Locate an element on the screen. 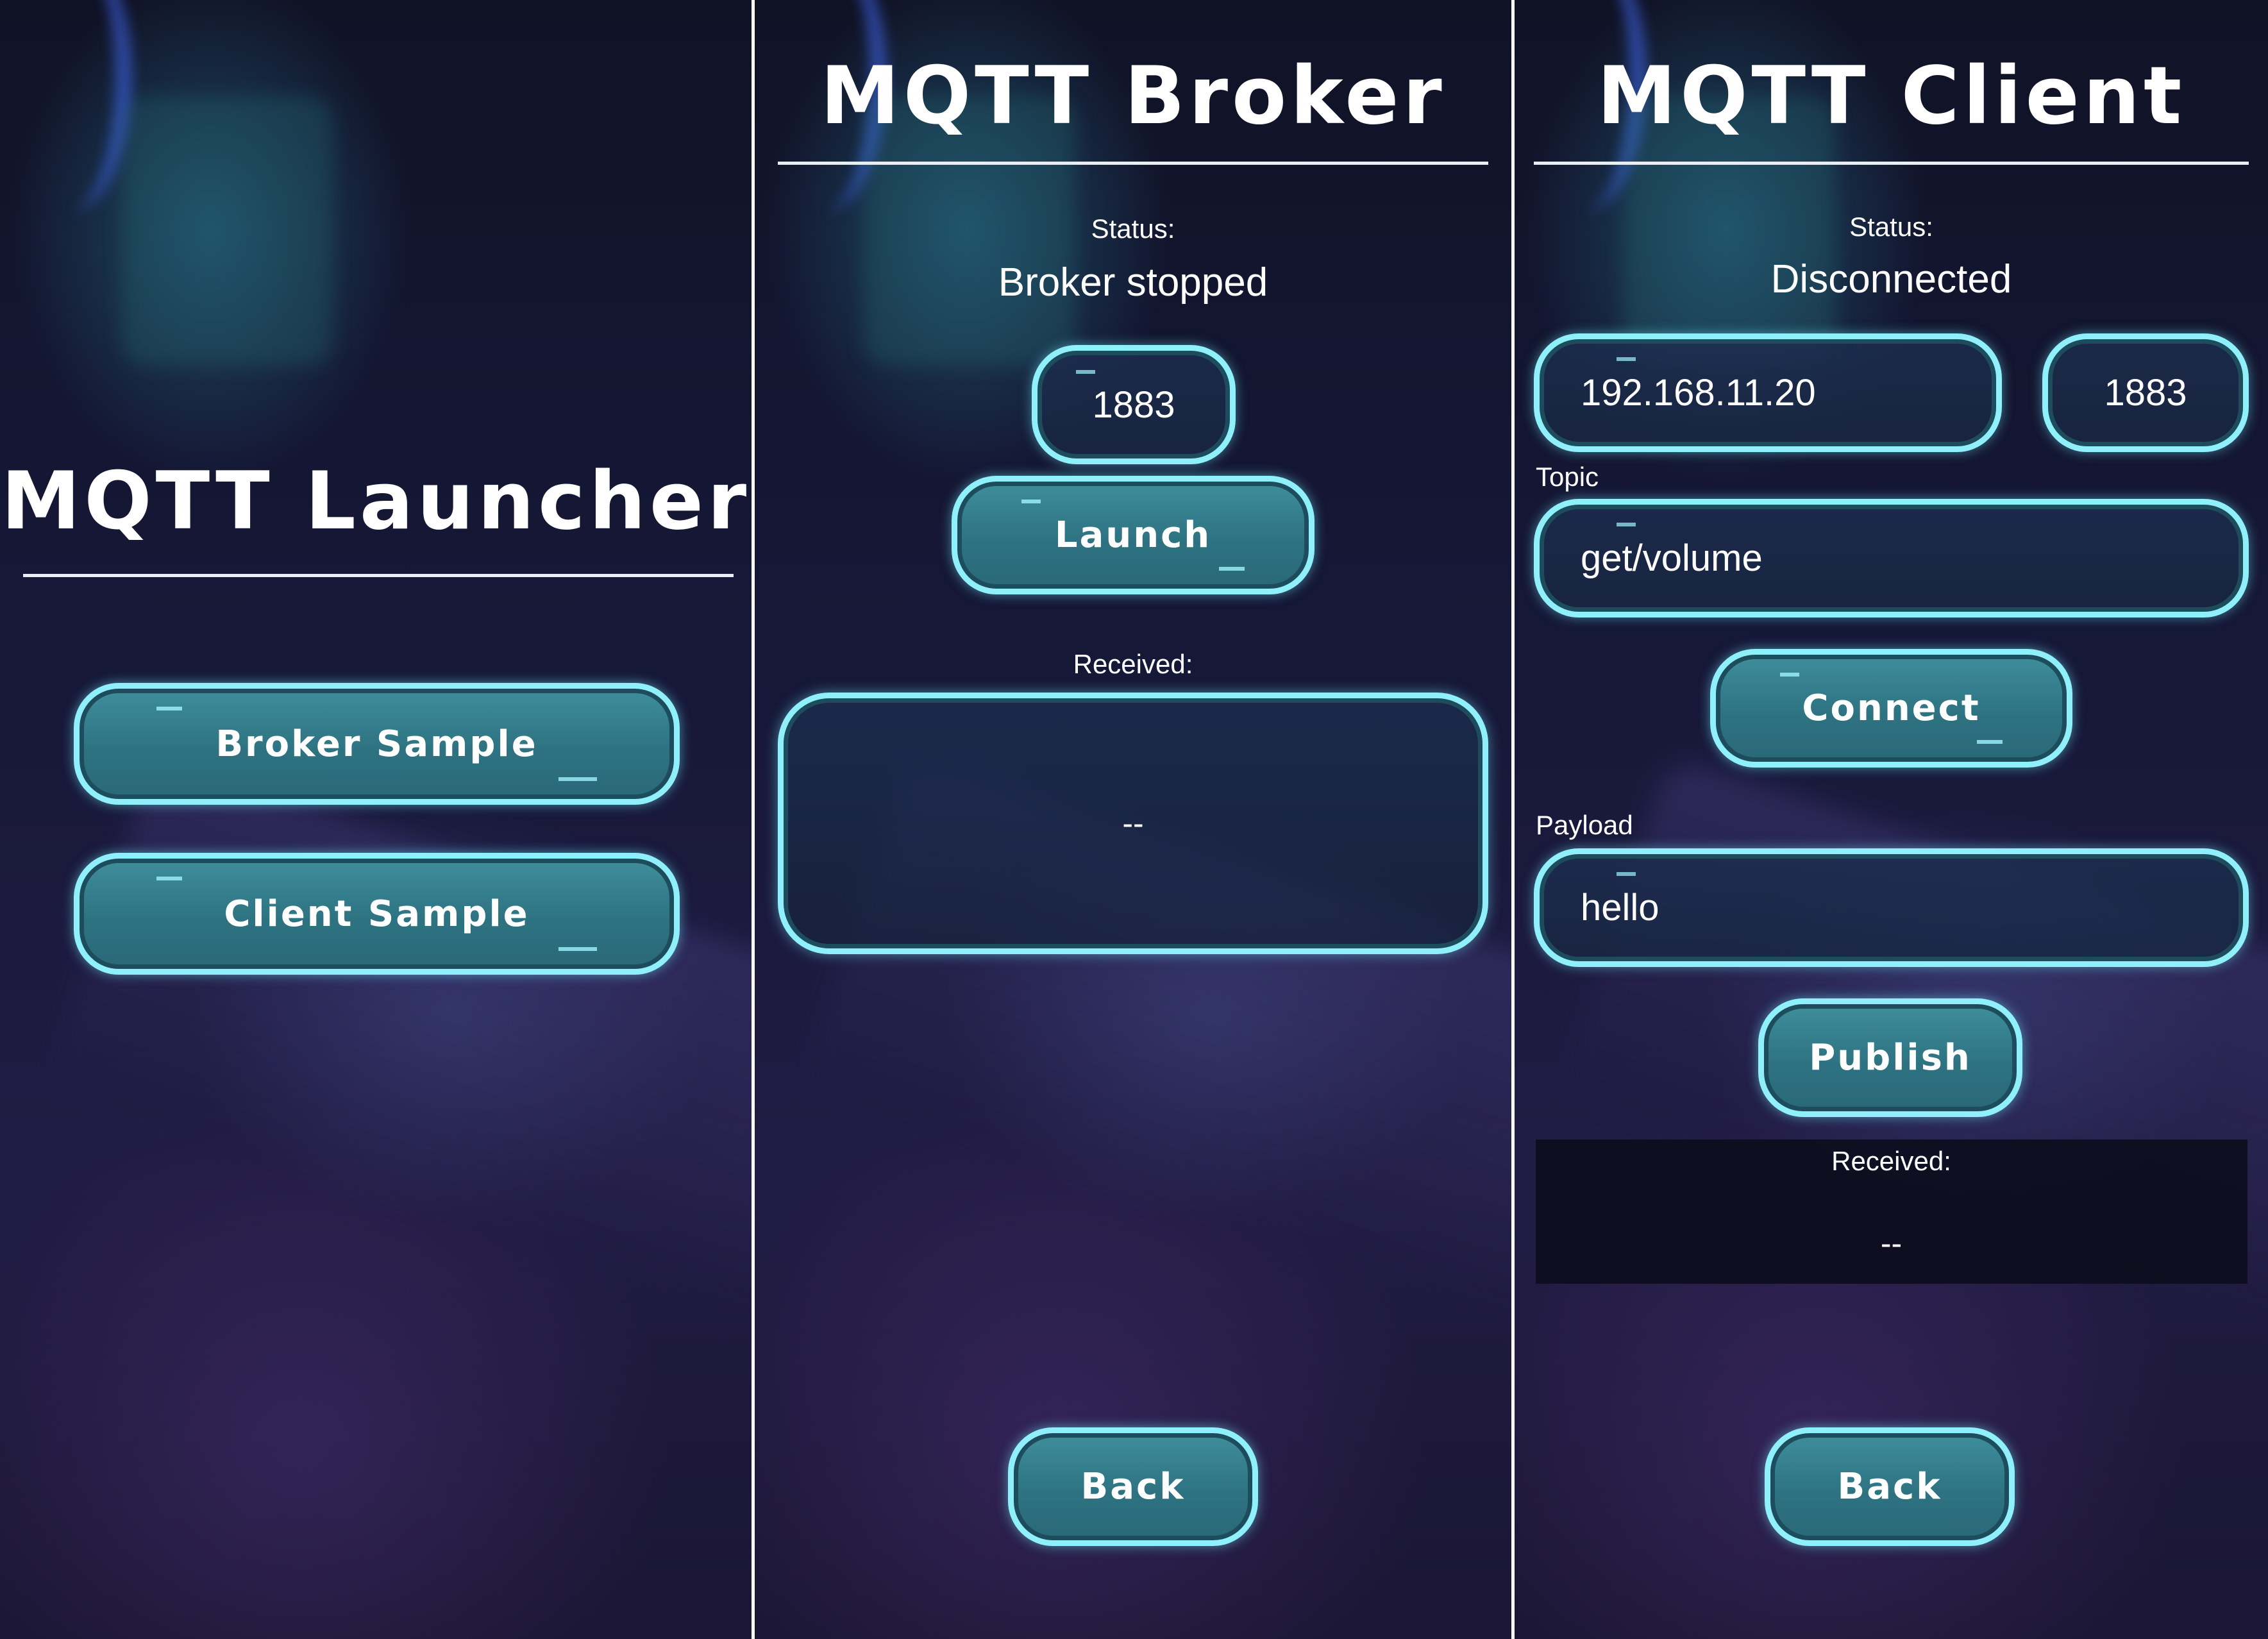 This screenshot has width=2268, height=1639. broker-sample-button: Broker Sample is located at coordinates (377, 744).